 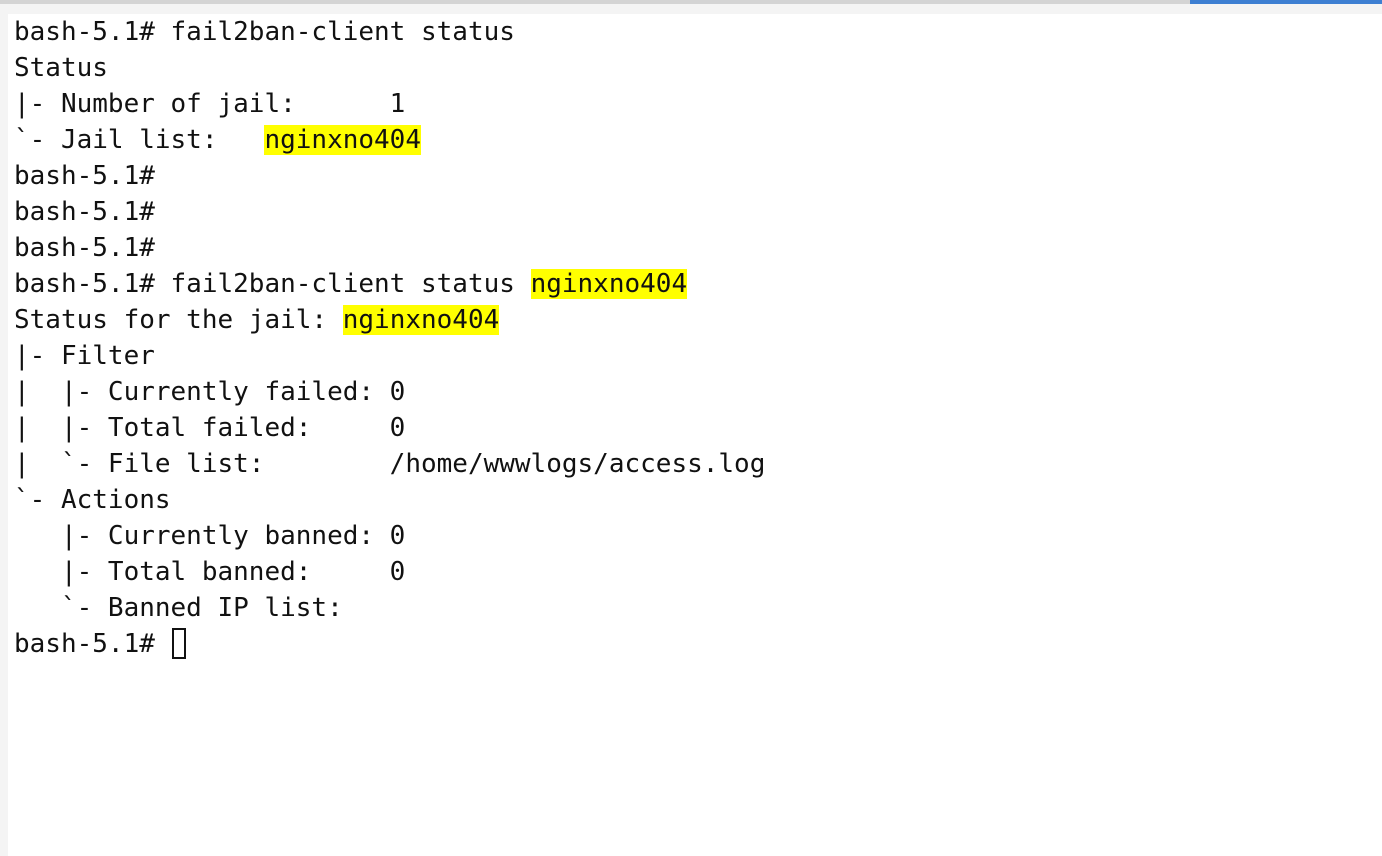 What do you see at coordinates (390, 464) in the screenshot?
I see `output-line: | `- File list: /home/wwwlogs/access.log` at bounding box center [390, 464].